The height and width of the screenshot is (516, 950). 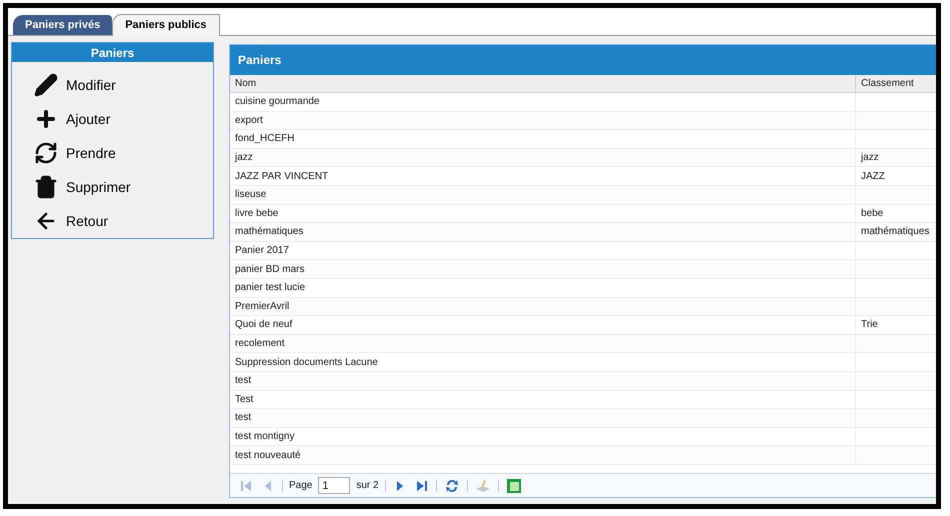 What do you see at coordinates (543, 362) in the screenshot?
I see `table-cell: Suppression documents Lacune` at bounding box center [543, 362].